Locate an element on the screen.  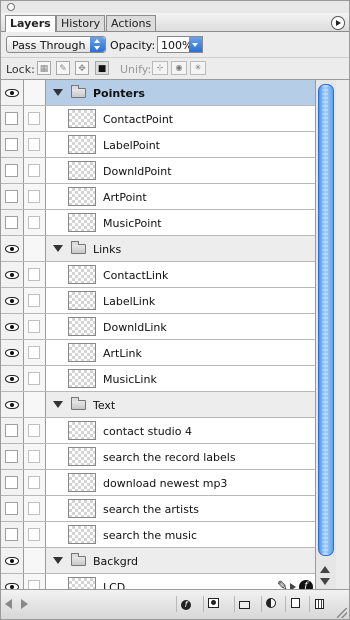
scroll-right-arrow-icon is located at coordinates (24, 604).